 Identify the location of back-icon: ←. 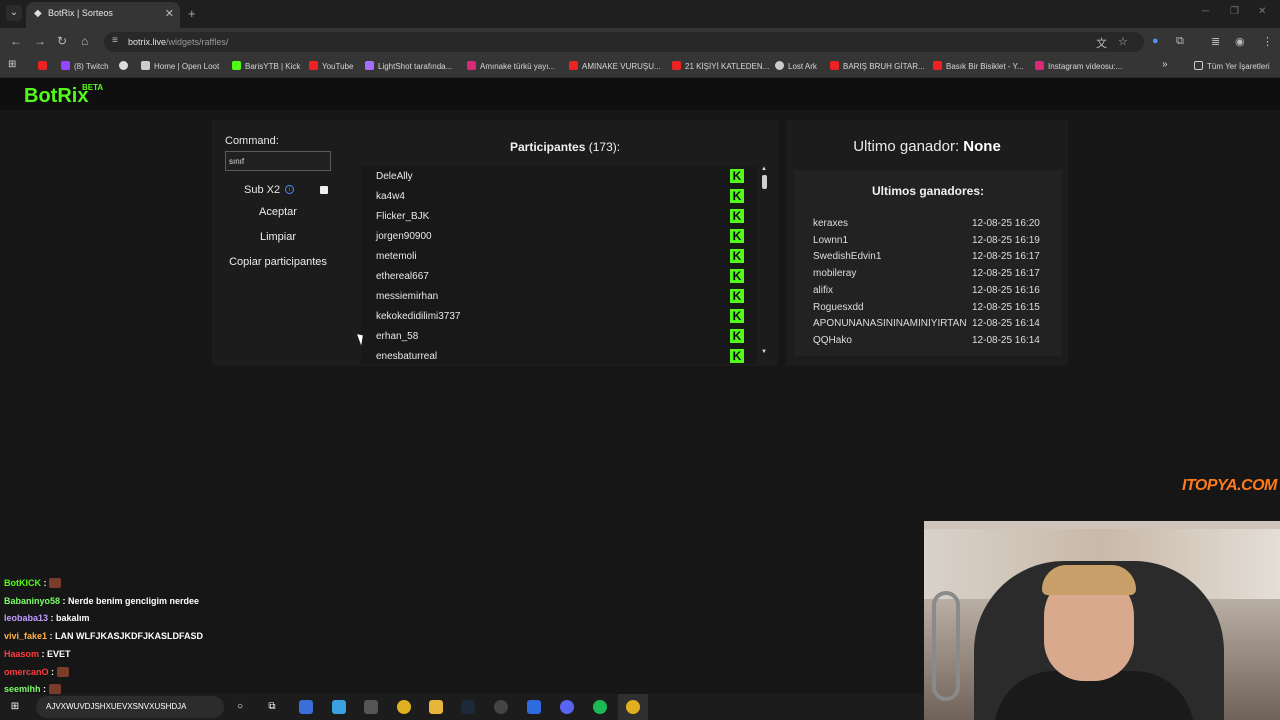
(16, 41).